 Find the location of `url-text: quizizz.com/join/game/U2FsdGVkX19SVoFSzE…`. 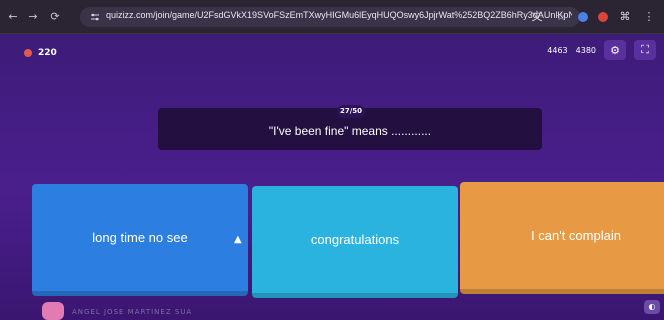

url-text: quizizz.com/join/game/U2FsdGVkX19SVoFSzE… is located at coordinates (339, 15).